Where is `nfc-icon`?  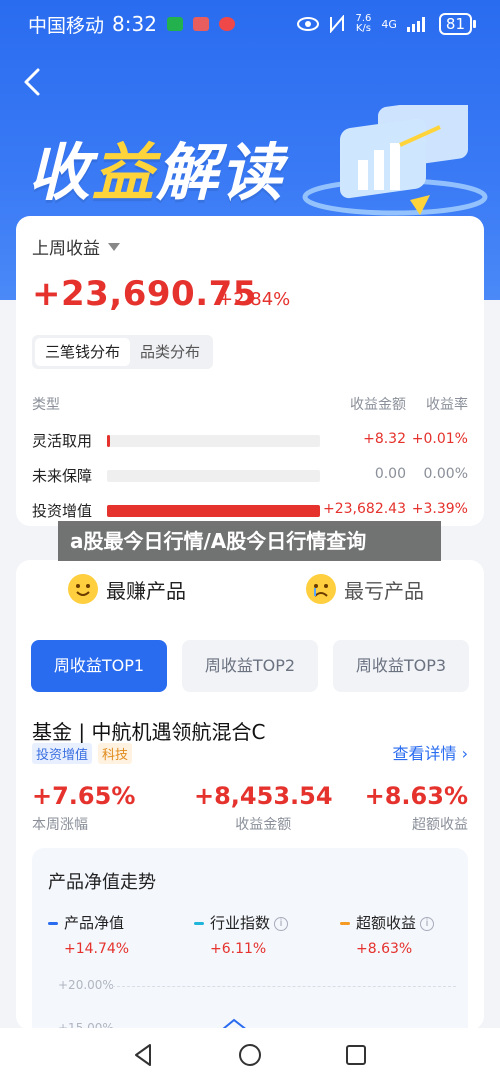 nfc-icon is located at coordinates (337, 24).